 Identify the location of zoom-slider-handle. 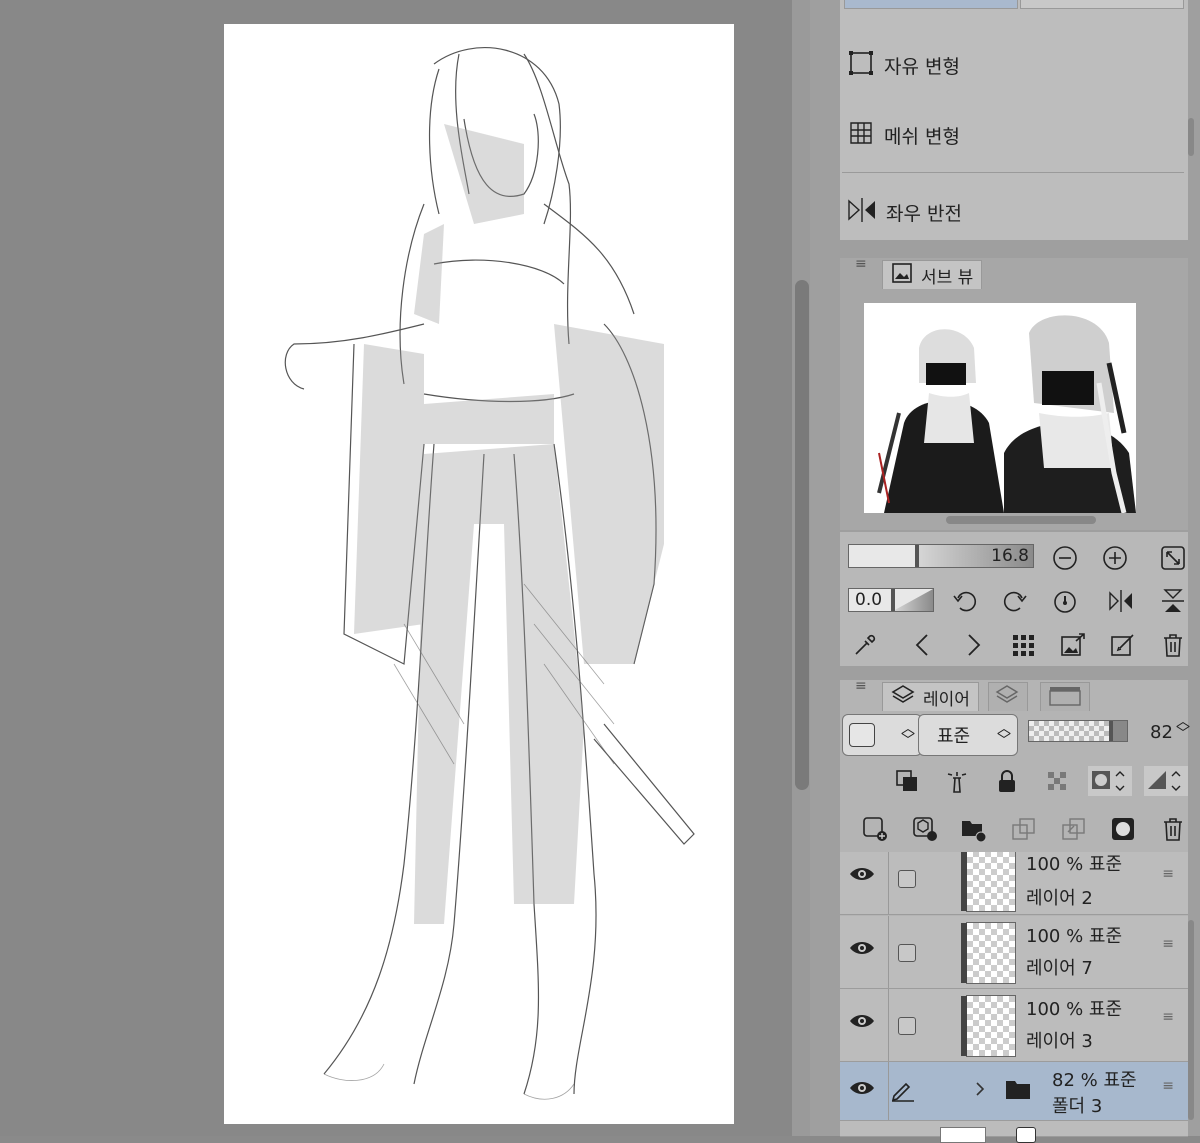
(917, 556).